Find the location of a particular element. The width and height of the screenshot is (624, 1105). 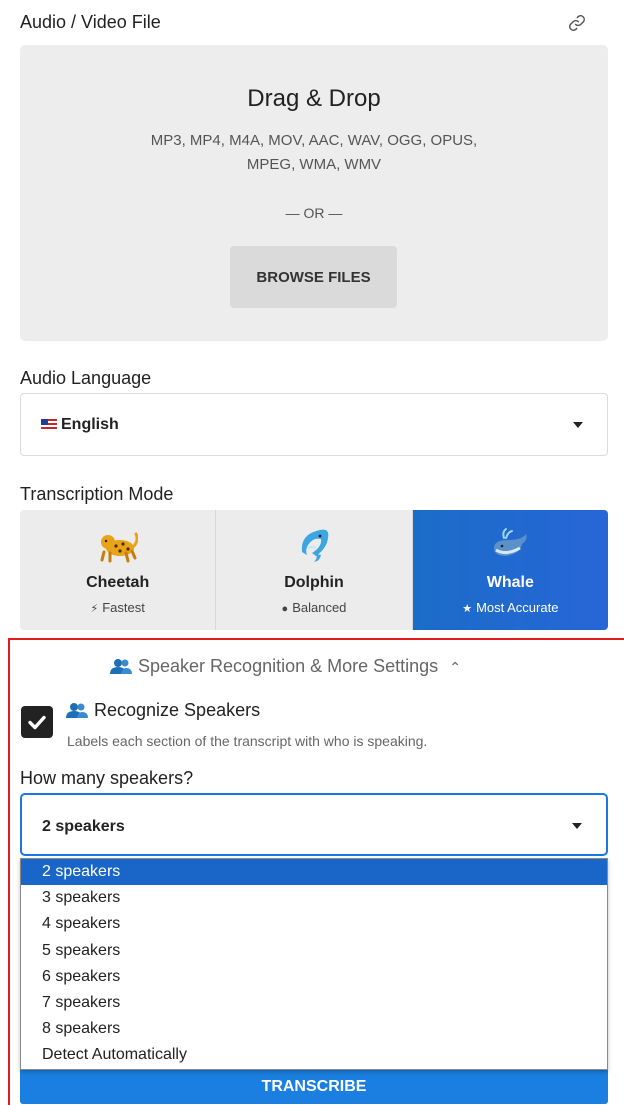

more-settings-toggle: Speaker Recognition & More Settings ⌃ is located at coordinates (285, 666).